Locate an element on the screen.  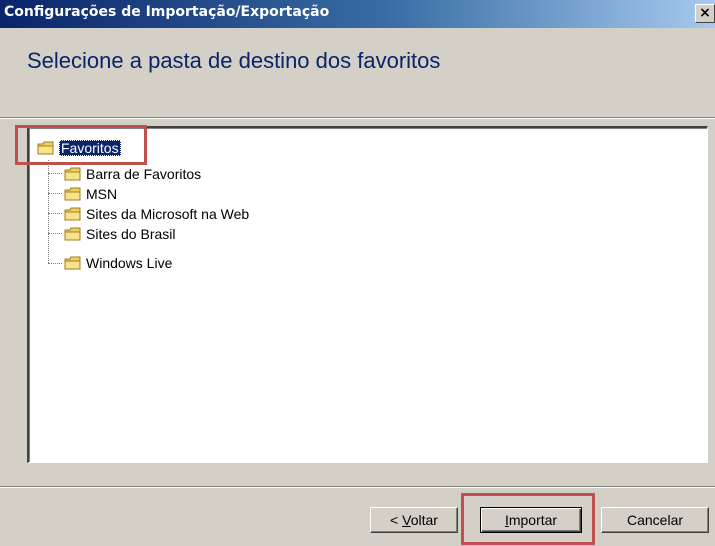
tree-node-label: Barra de Favoritos is located at coordinates (144, 174).